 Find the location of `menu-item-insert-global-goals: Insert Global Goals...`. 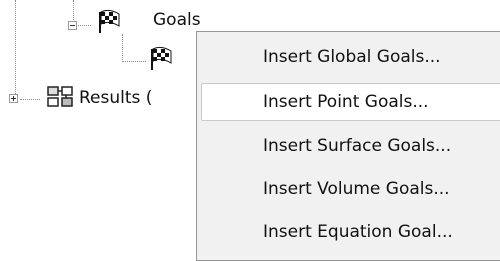

menu-item-insert-global-goals: Insert Global Goals... is located at coordinates (350, 57).